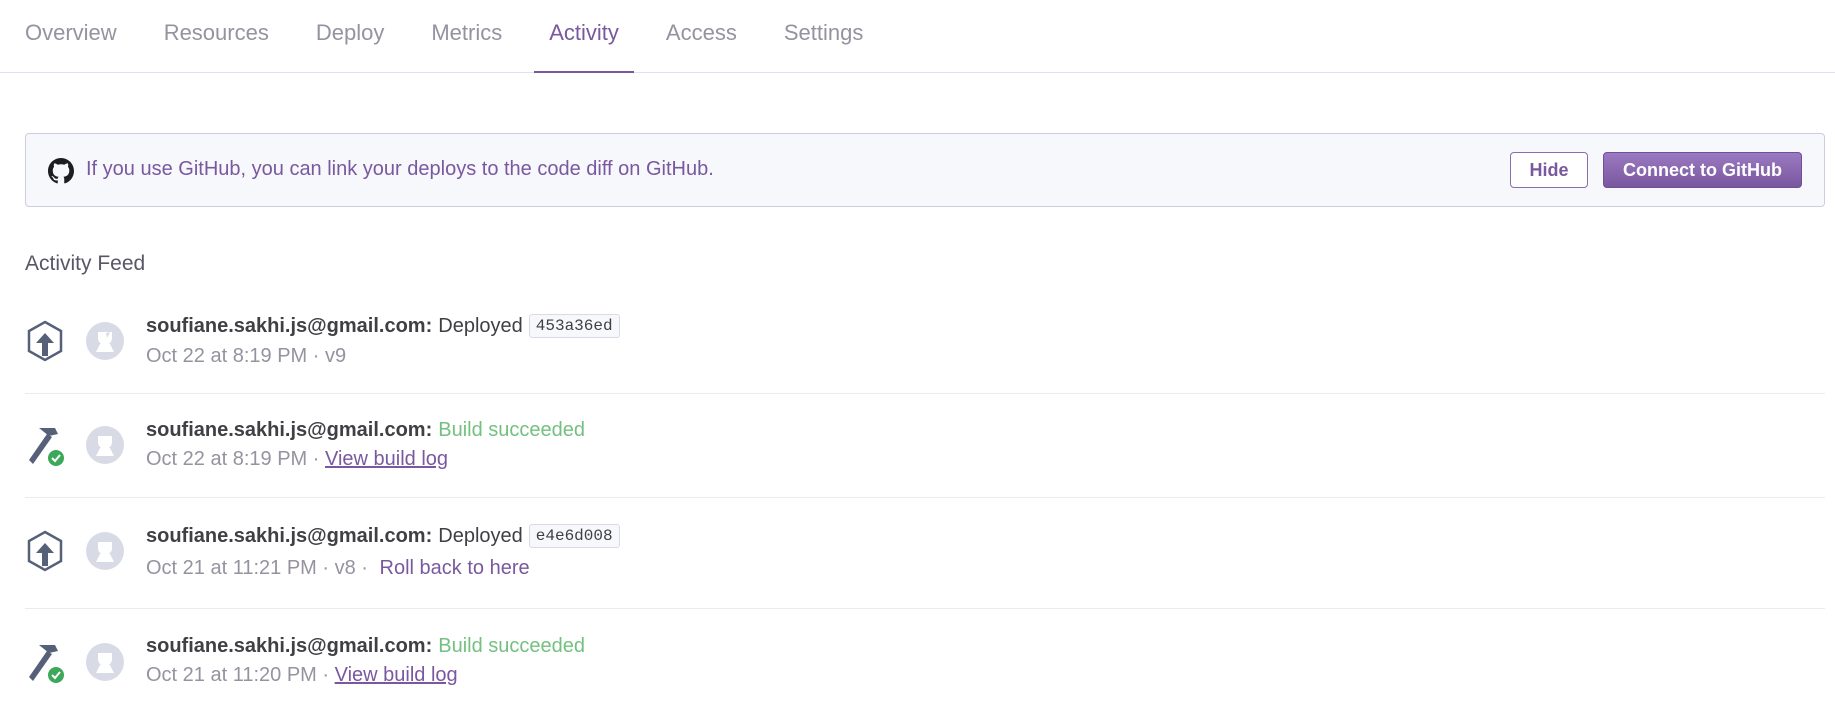 This screenshot has width=1835, height=703. I want to click on activity-feed-title: Activity Feed, so click(85, 263).